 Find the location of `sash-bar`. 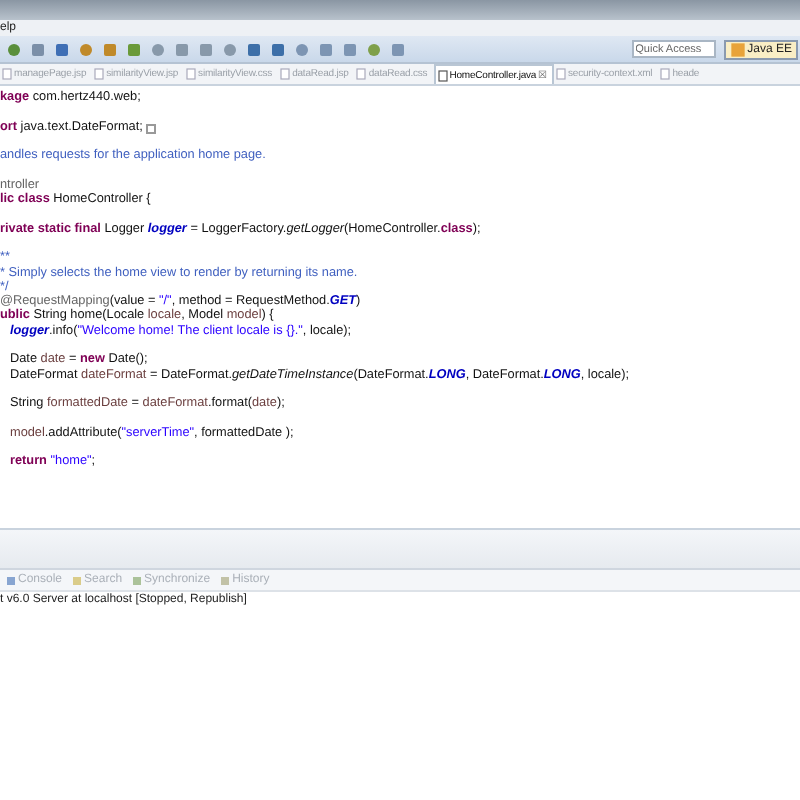

sash-bar is located at coordinates (400, 550).